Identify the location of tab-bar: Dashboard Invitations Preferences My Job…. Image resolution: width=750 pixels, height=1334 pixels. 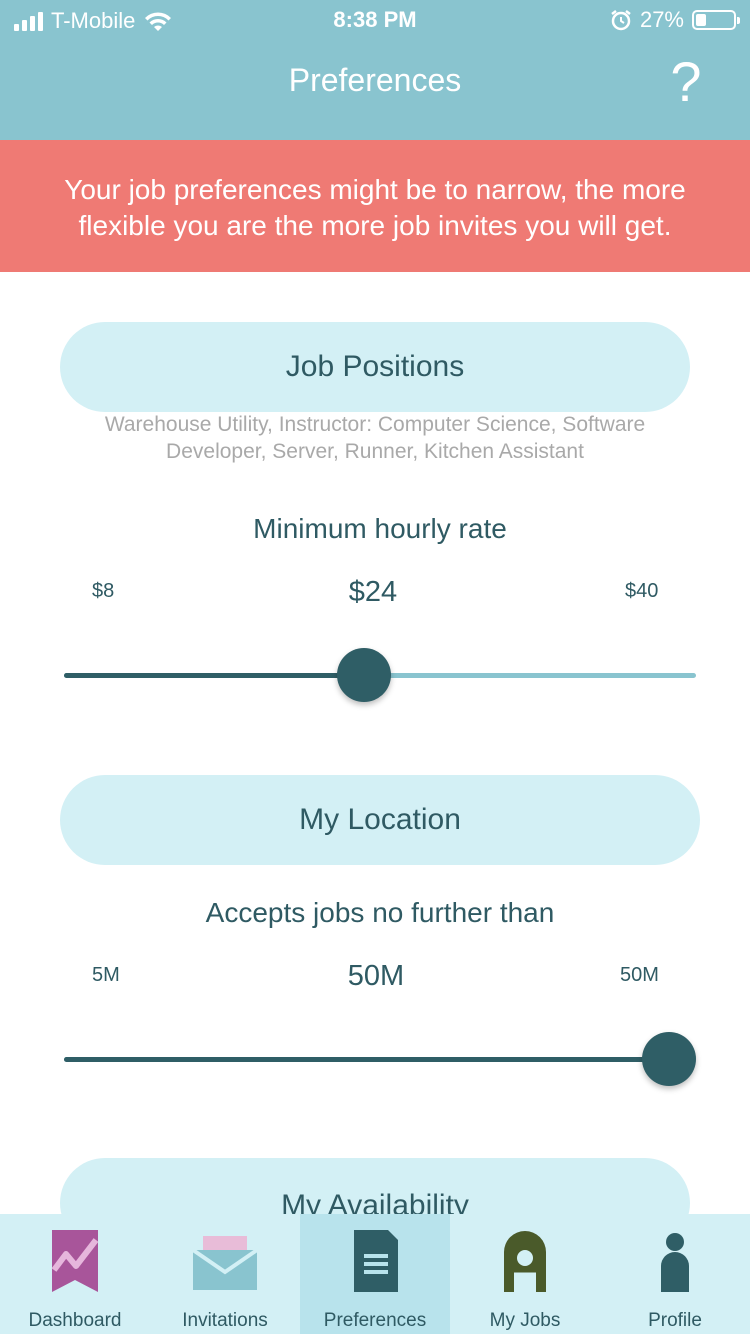
(375, 1274).